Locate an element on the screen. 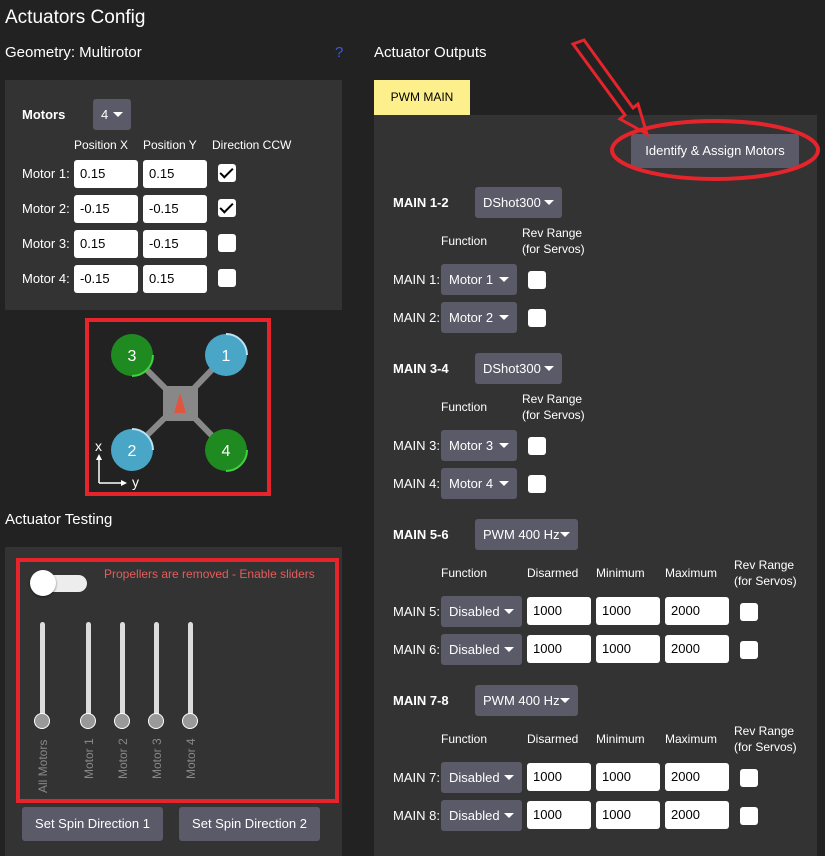  channel-label: MAIN 4: is located at coordinates (416, 483).